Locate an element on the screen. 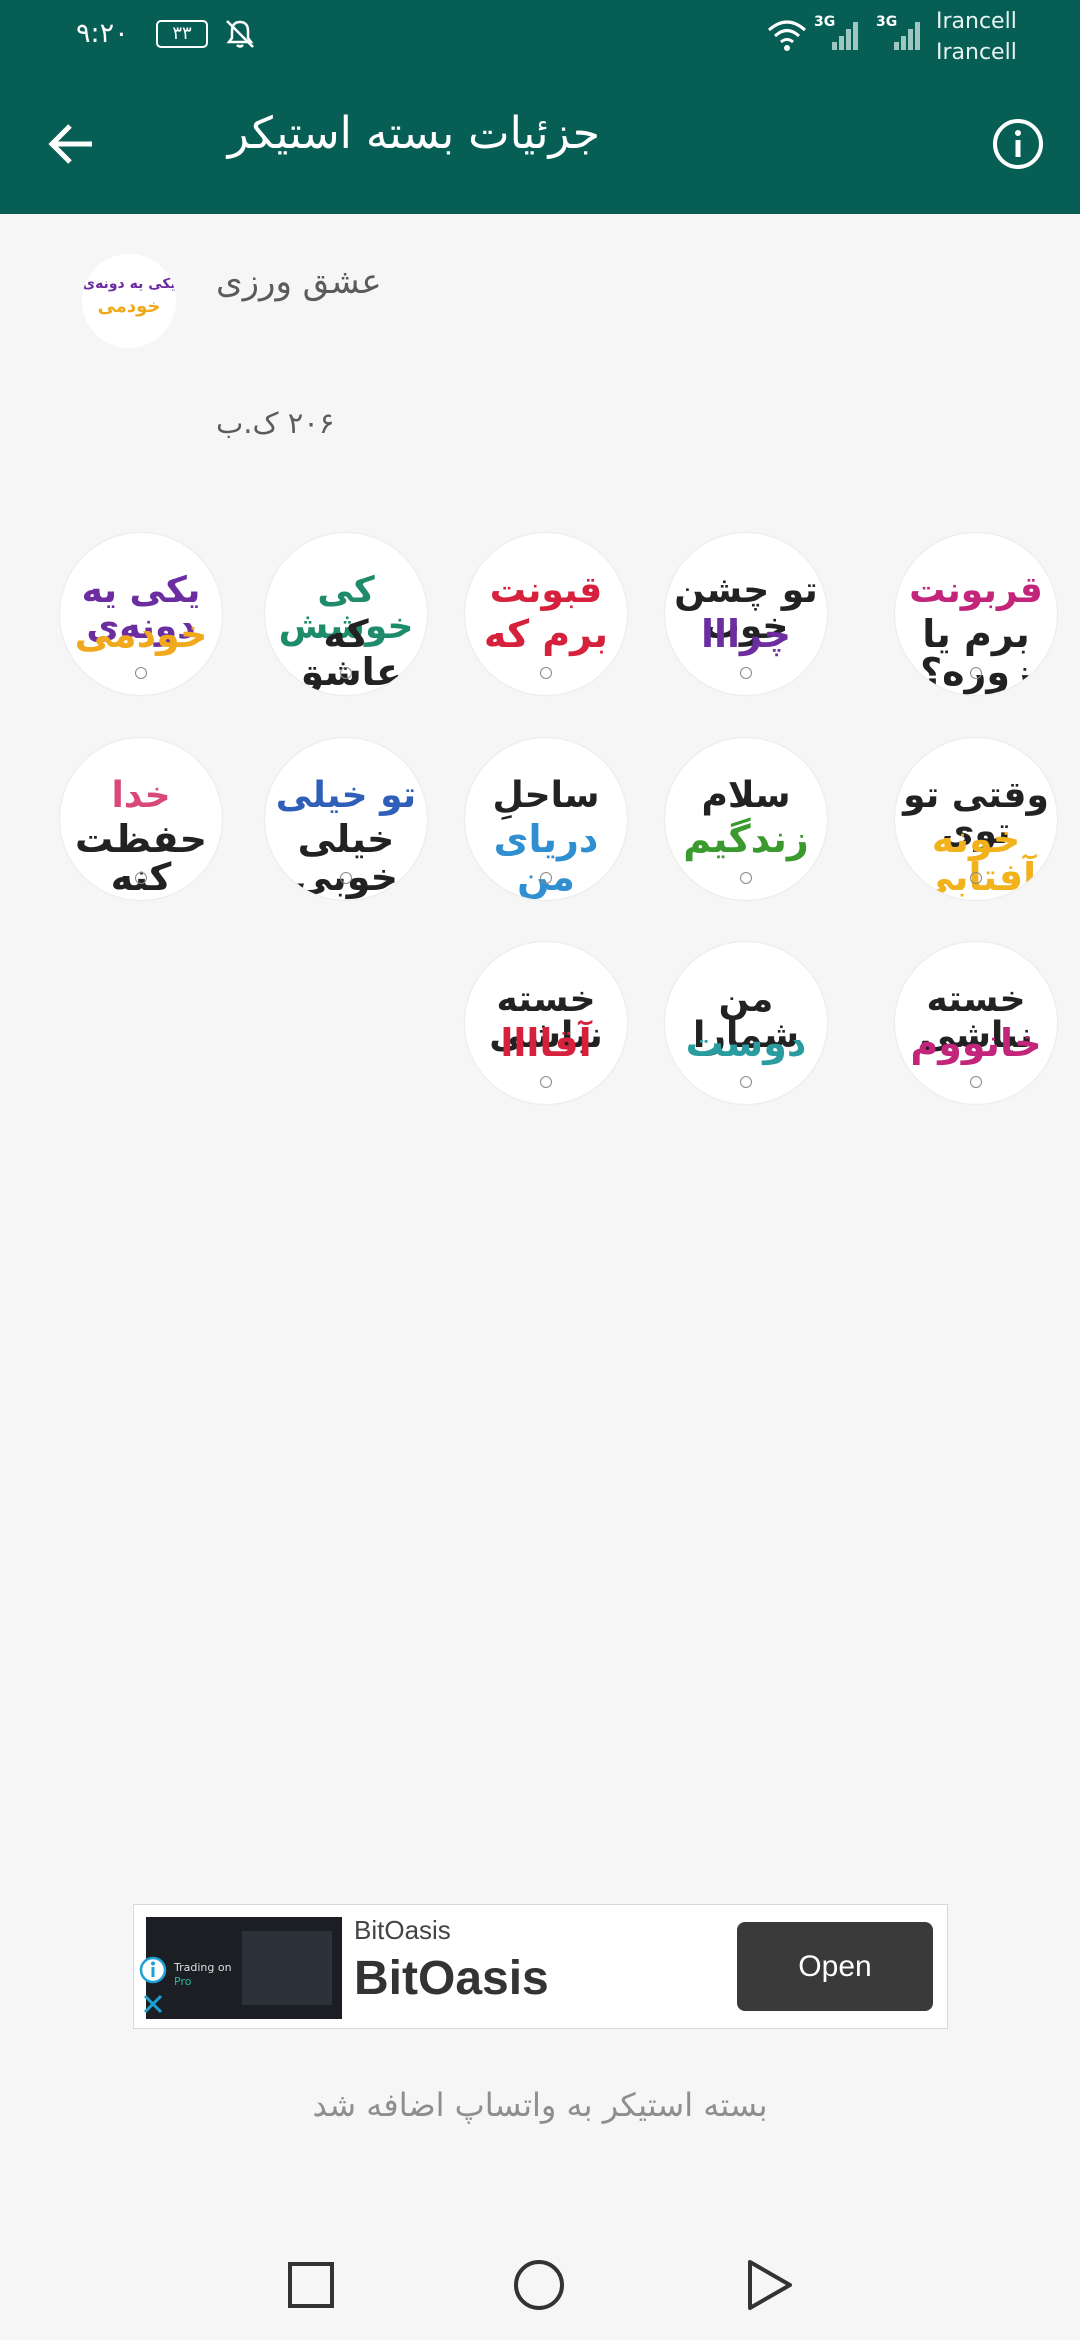 Image resolution: width=1080 pixels, height=2340 pixels. app-bar: جزئیات بسته استیکر is located at coordinates (540, 143).